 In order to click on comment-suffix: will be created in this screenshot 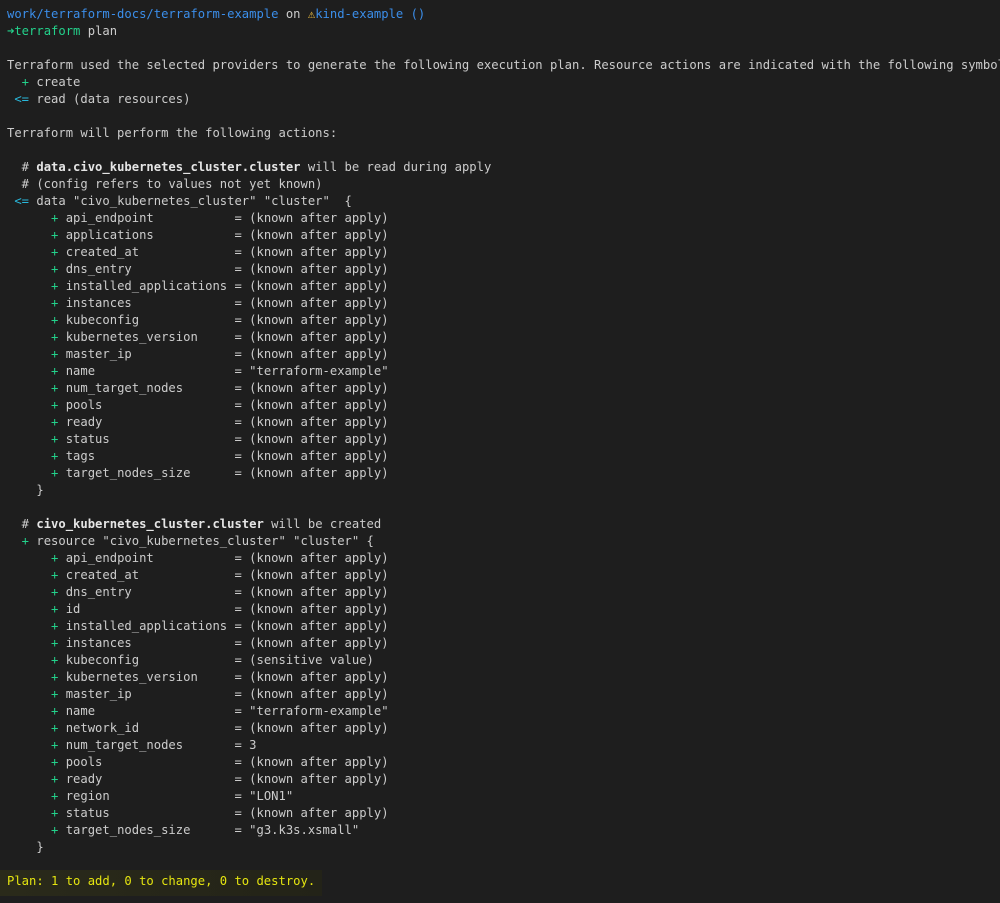, I will do `click(322, 524)`.